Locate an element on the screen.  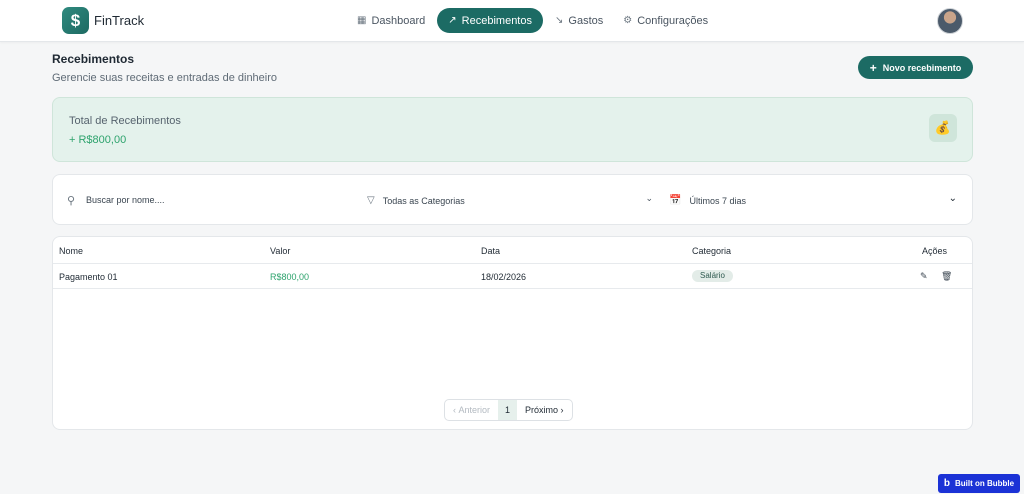
page-number-current: 1 is located at coordinates (508, 410).